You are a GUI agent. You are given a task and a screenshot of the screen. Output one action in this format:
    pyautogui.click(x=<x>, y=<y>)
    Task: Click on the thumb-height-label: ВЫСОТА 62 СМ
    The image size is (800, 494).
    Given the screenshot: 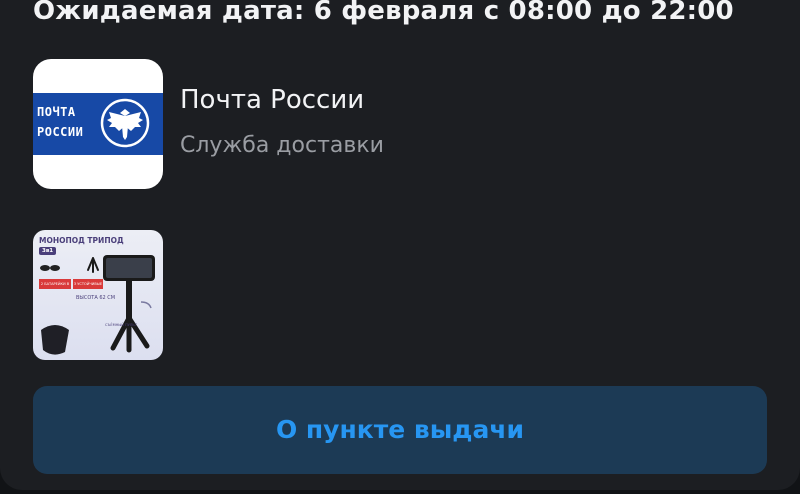 What is the action you would take?
    pyautogui.click(x=96, y=298)
    